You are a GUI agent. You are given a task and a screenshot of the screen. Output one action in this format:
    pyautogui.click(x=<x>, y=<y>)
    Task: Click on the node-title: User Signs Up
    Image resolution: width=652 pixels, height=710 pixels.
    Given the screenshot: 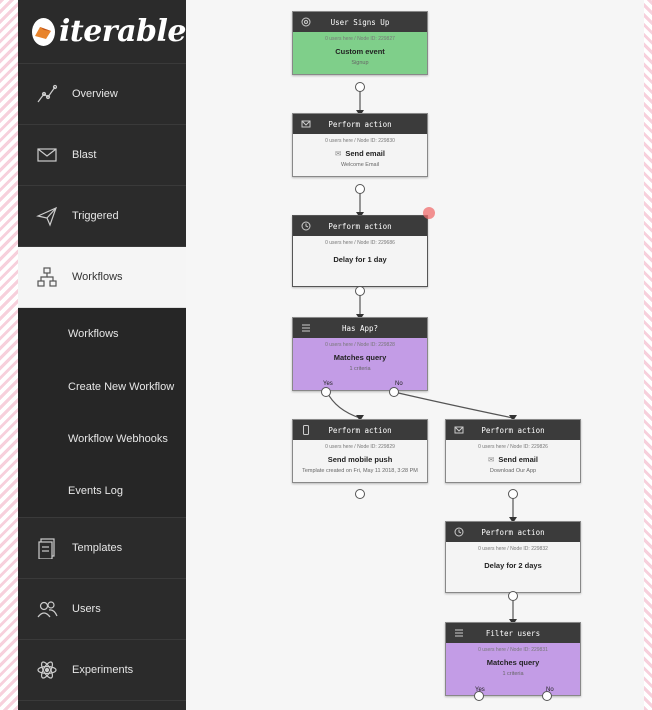 What is the action you would take?
    pyautogui.click(x=360, y=22)
    